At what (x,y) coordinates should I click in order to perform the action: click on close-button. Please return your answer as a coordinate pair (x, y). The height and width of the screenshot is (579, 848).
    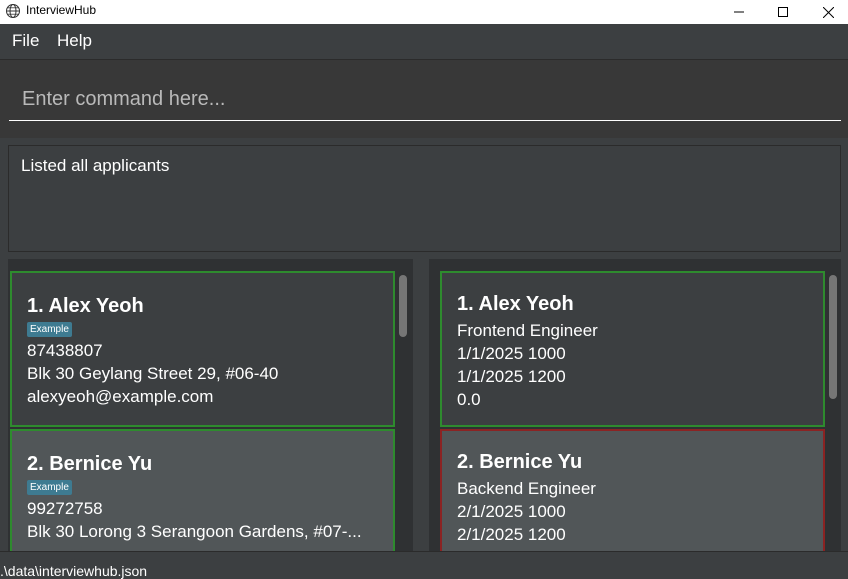
    Looking at the image, I should click on (826, 12).